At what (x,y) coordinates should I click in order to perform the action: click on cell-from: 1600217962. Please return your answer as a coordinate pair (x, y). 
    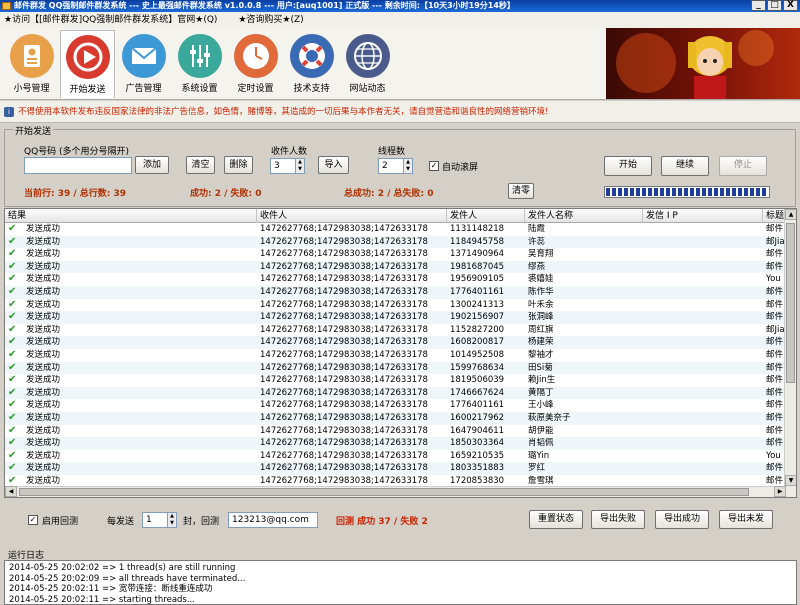
    Looking at the image, I should click on (477, 417).